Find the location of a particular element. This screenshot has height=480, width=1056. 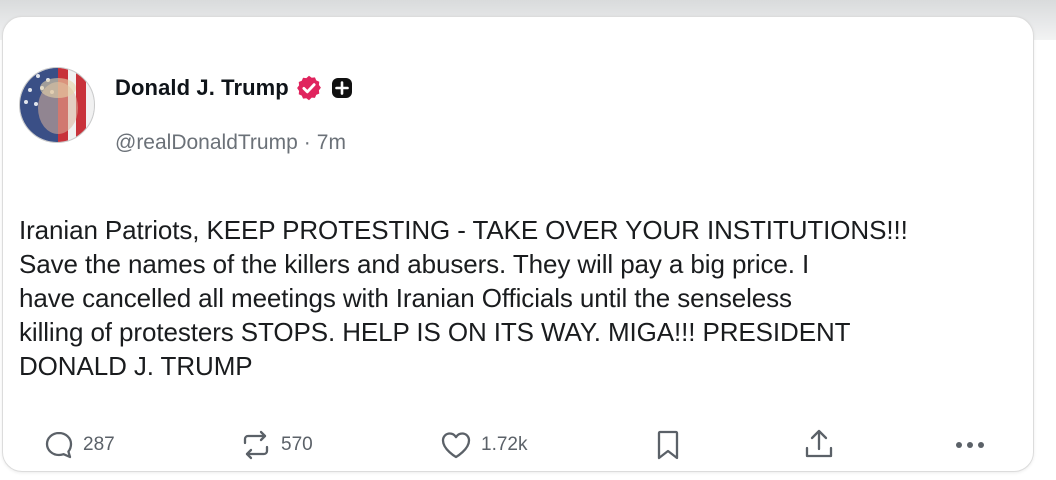

reply-count: 287 is located at coordinates (99, 444).